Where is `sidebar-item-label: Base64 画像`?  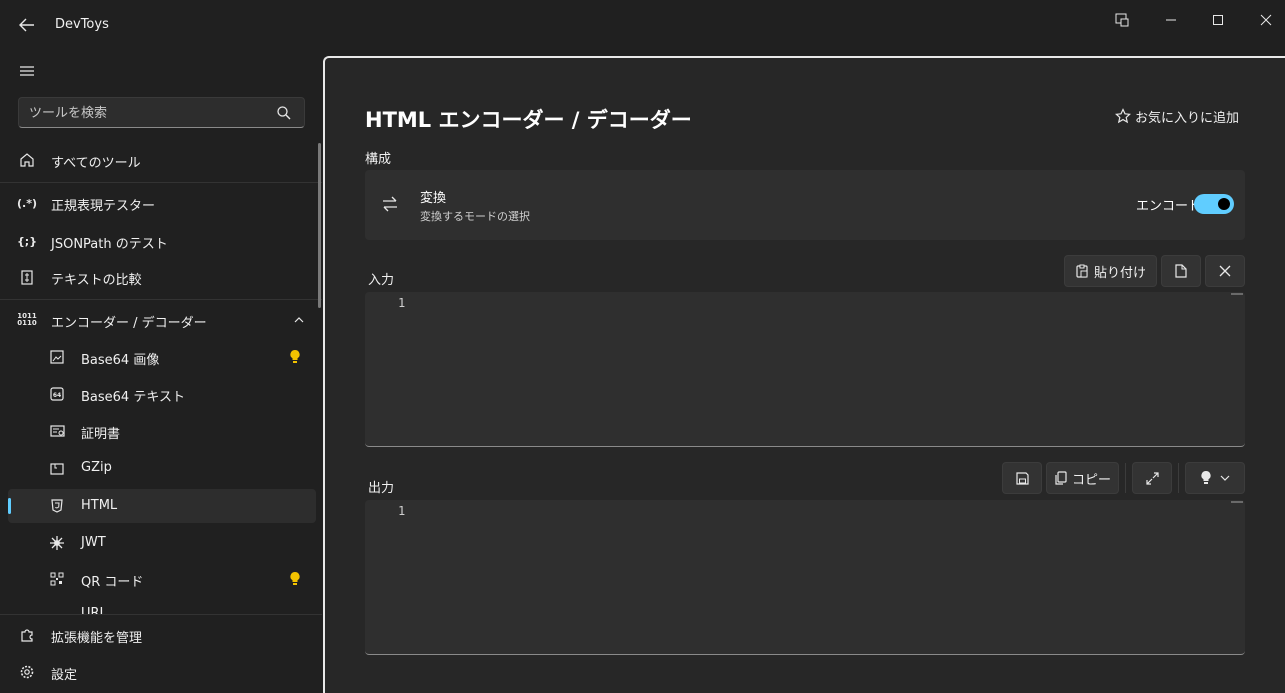
sidebar-item-label: Base64 画像 is located at coordinates (120, 360).